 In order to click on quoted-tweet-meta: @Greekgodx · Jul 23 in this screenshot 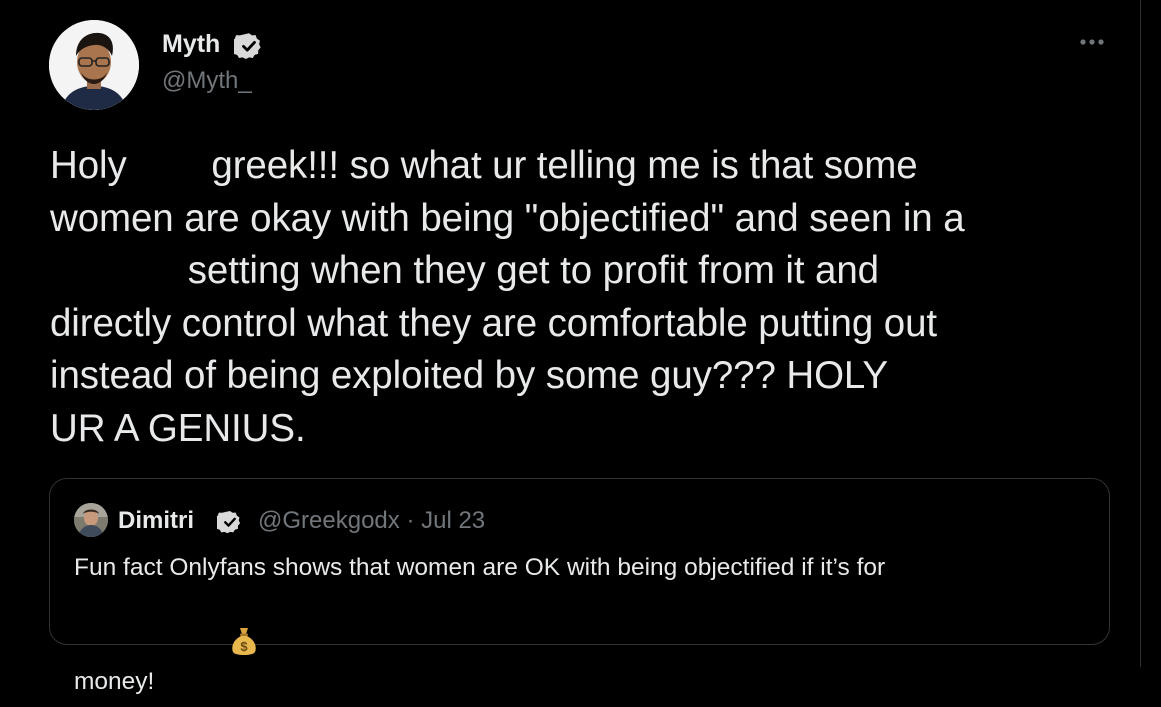, I will do `click(371, 521)`.